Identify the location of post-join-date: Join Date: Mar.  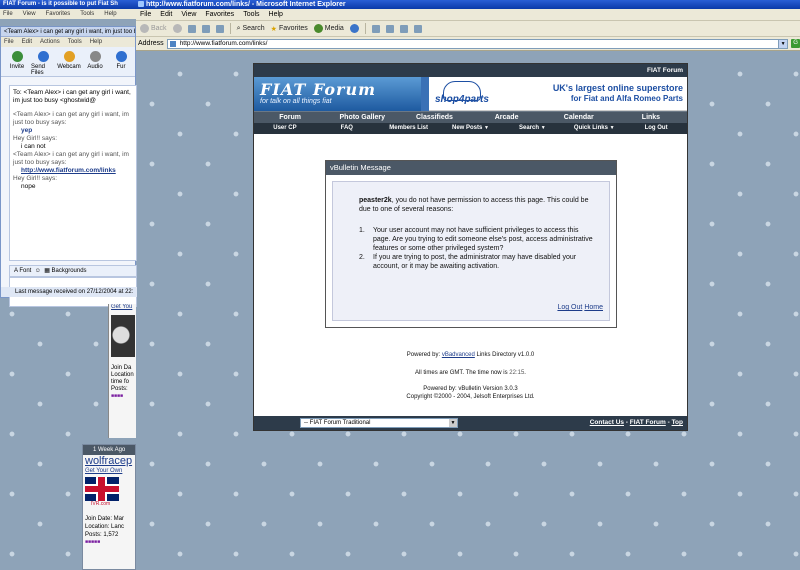
(105, 519).